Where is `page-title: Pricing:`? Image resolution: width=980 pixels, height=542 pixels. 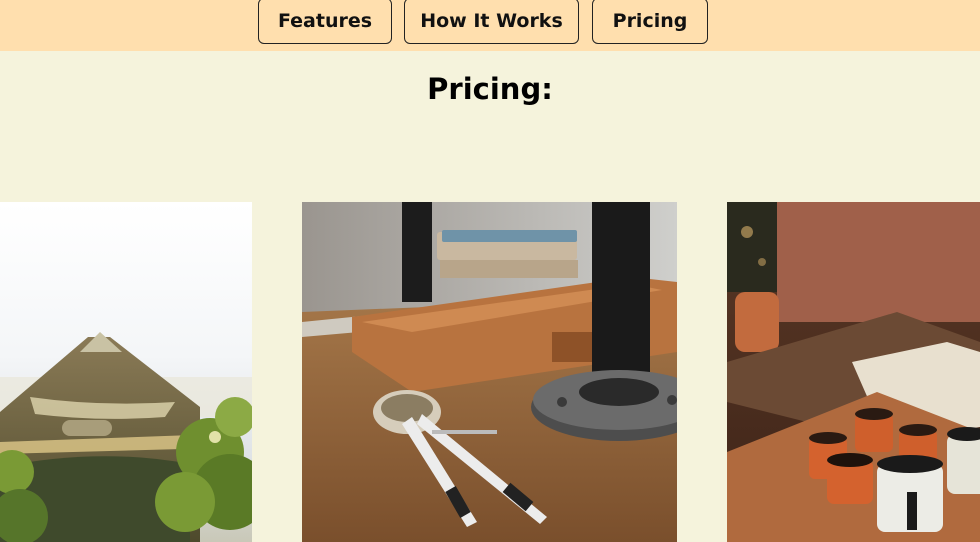
page-title: Pricing: is located at coordinates (490, 89).